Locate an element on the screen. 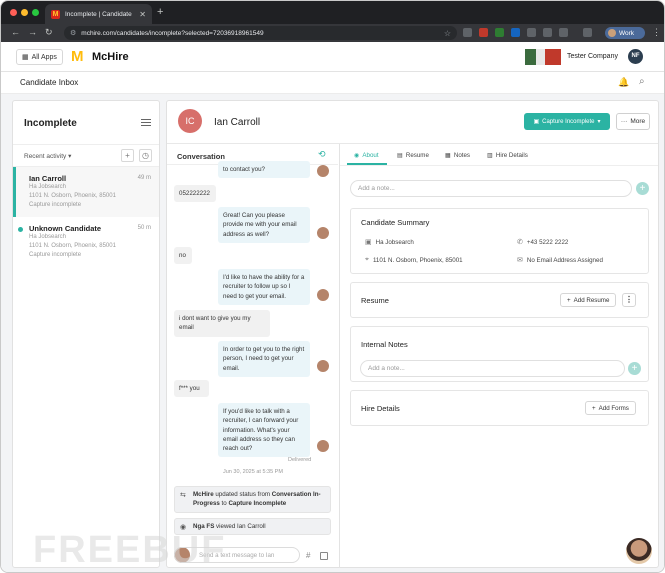 This screenshot has height=573, width=665. candidate-avatar: IC is located at coordinates (190, 121).